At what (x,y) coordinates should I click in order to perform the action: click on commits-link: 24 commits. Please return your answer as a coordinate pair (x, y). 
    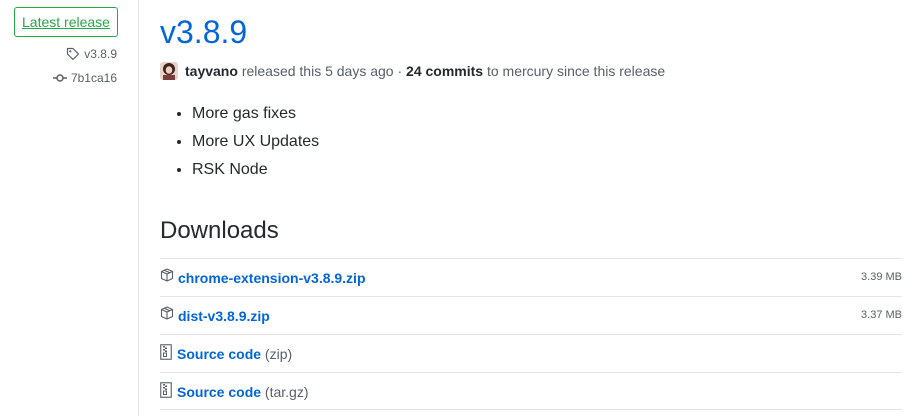
    Looking at the image, I should click on (444, 71).